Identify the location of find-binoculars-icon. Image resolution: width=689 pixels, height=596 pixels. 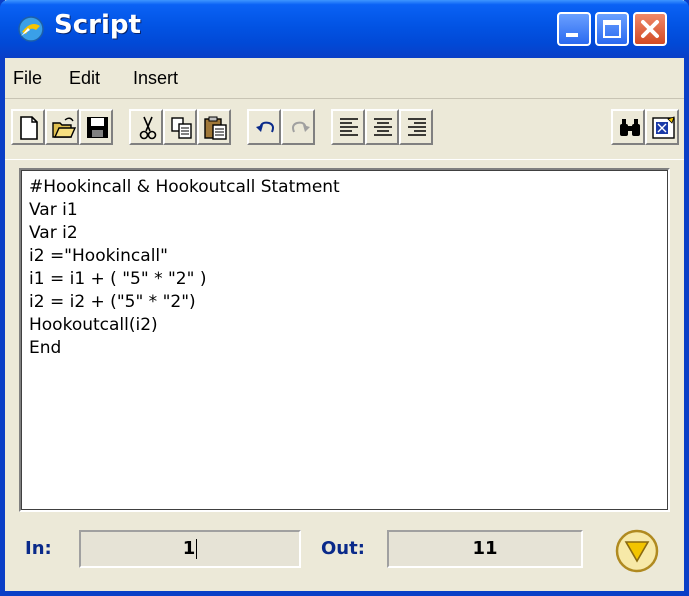
(630, 127).